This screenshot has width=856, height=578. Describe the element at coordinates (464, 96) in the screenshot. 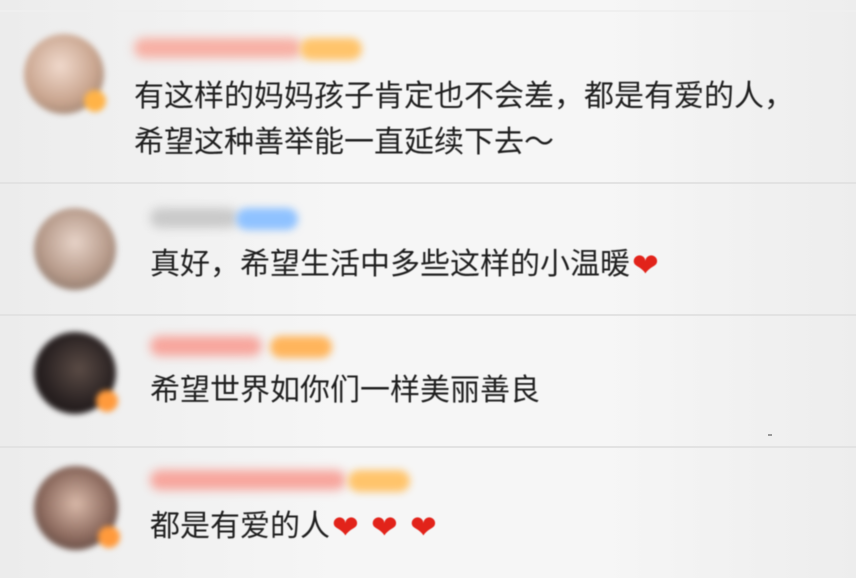

I see `comment-text-line: 有这样的妈妈孩子肯定也不会差，都是有爱的人，` at that location.